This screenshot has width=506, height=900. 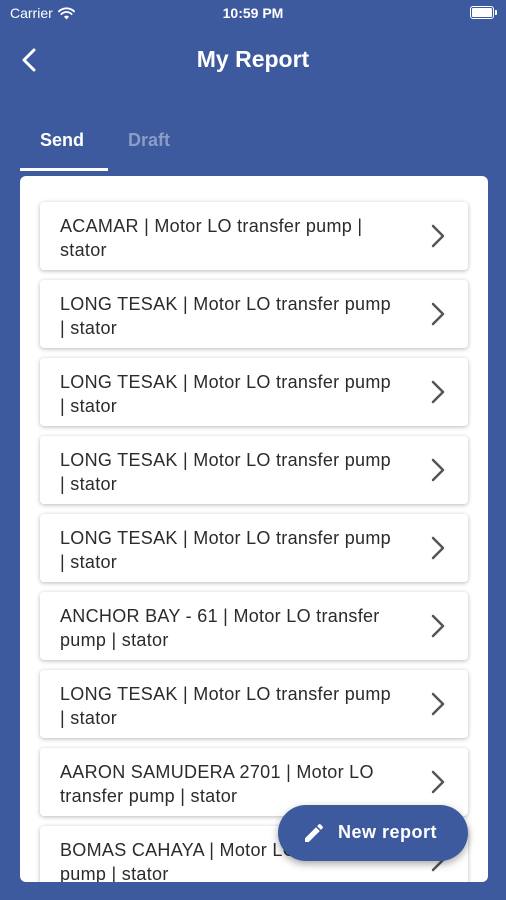 I want to click on pencil-icon, so click(x=314, y=832).